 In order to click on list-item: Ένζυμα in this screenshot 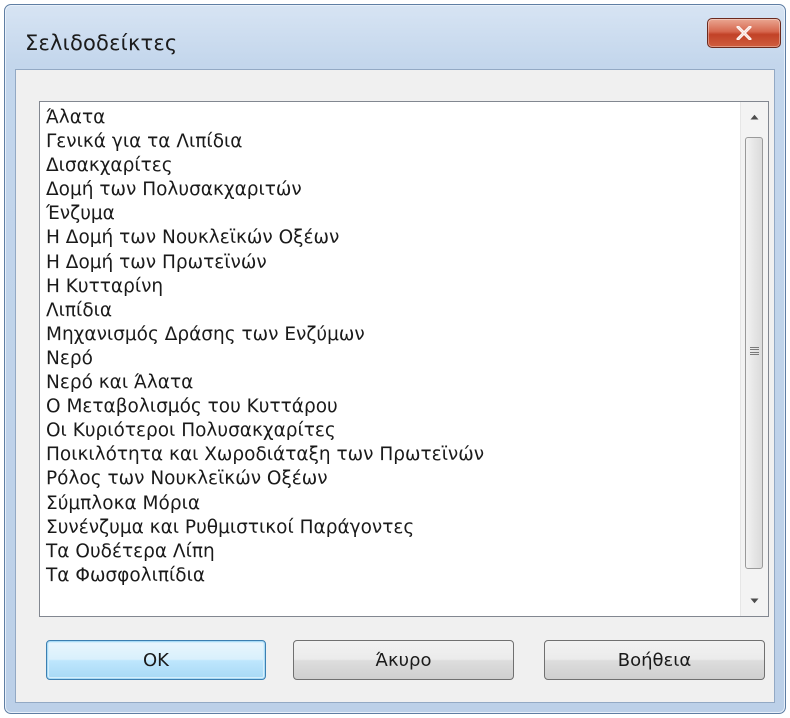, I will do `click(390, 214)`.